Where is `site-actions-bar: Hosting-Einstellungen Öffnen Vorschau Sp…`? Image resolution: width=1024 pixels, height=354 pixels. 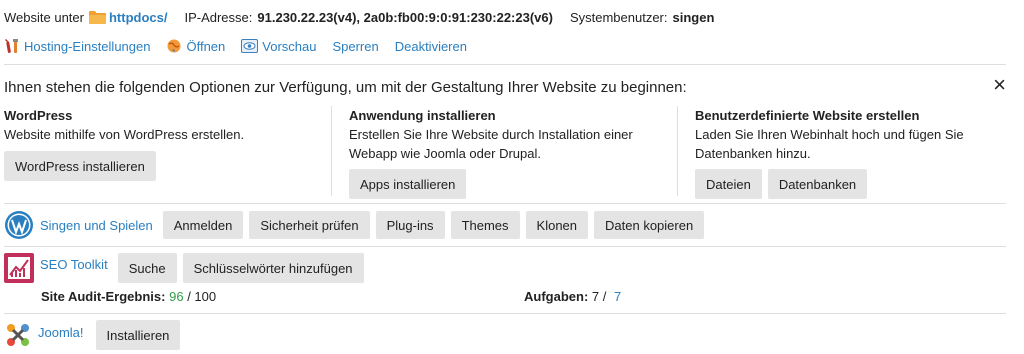 site-actions-bar: Hosting-Einstellungen Öffnen Vorschau Sp… is located at coordinates (505, 46).